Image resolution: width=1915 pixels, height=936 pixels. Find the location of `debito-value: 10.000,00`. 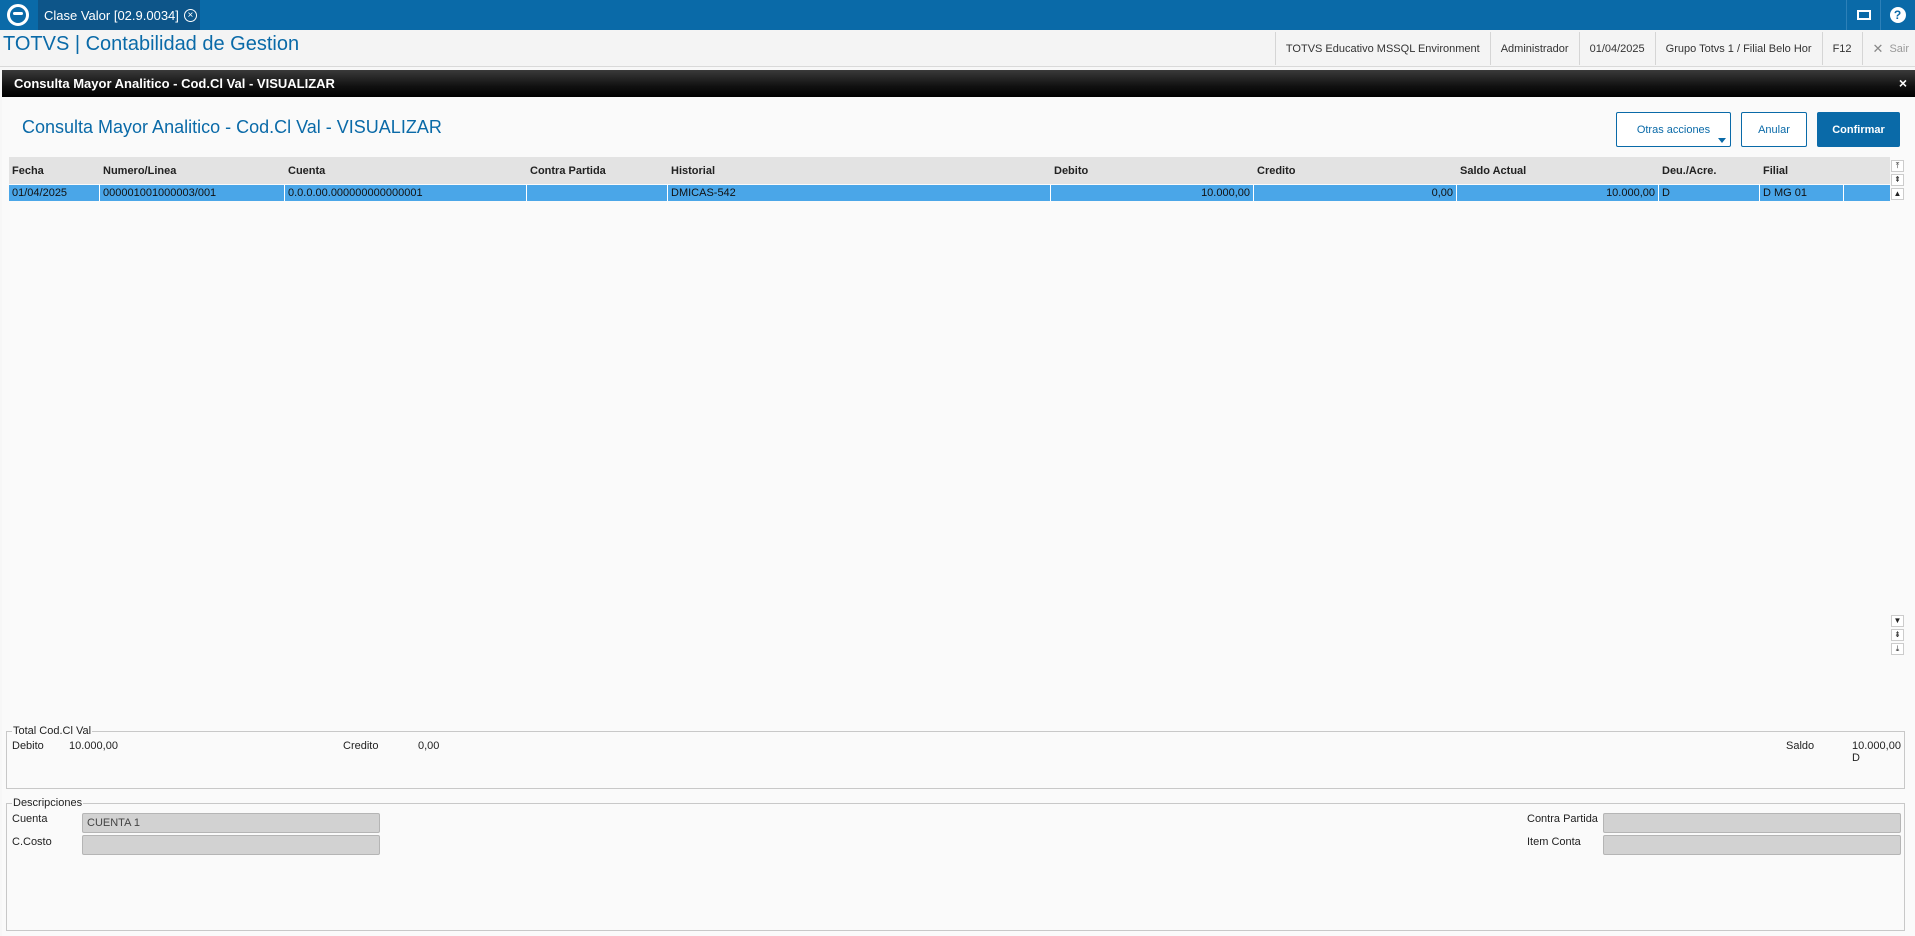

debito-value: 10.000,00 is located at coordinates (93, 746).